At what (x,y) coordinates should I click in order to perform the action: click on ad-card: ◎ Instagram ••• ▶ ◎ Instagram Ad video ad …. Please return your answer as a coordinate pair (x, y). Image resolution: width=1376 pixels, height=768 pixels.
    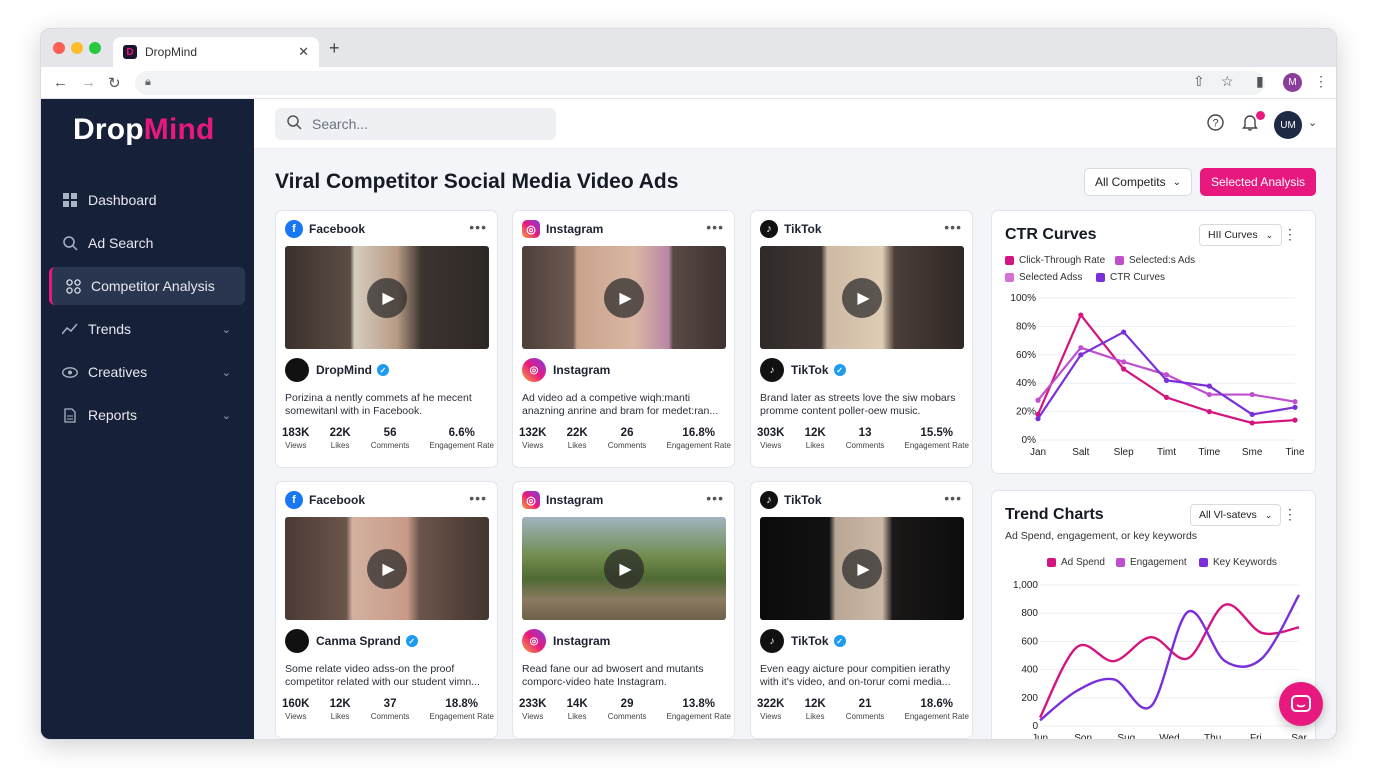
    Looking at the image, I should click on (623, 339).